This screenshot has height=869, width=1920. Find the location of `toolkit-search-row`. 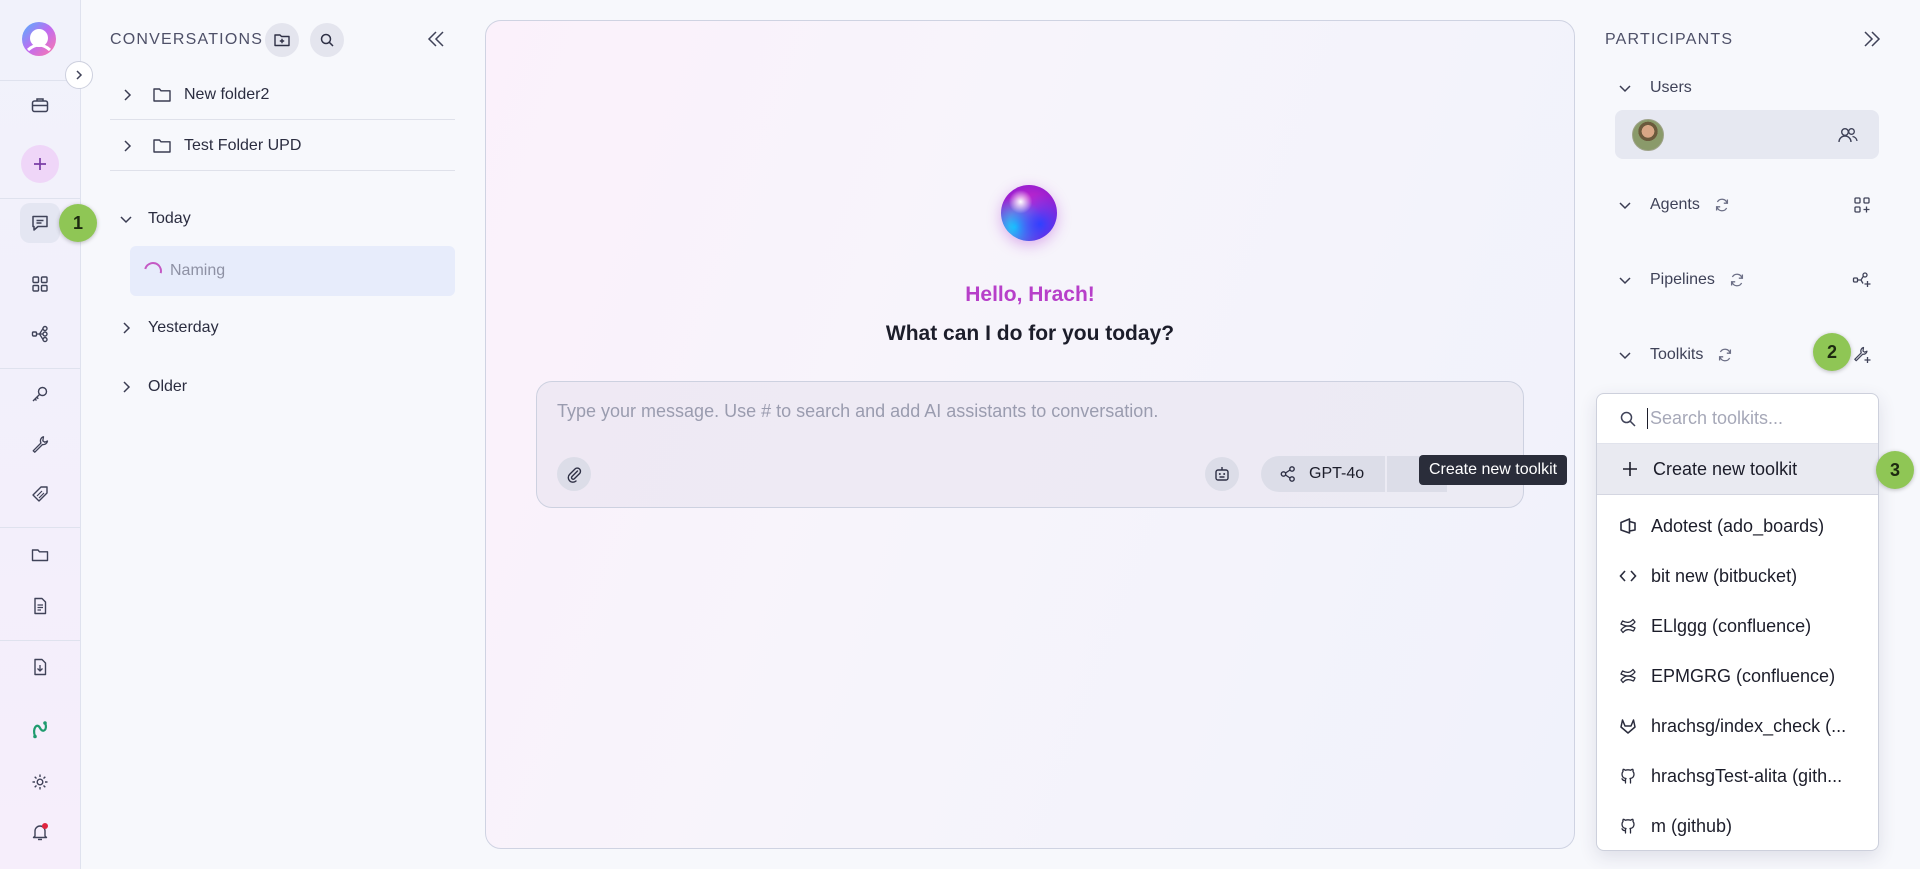

toolkit-search-row is located at coordinates (1737, 419).